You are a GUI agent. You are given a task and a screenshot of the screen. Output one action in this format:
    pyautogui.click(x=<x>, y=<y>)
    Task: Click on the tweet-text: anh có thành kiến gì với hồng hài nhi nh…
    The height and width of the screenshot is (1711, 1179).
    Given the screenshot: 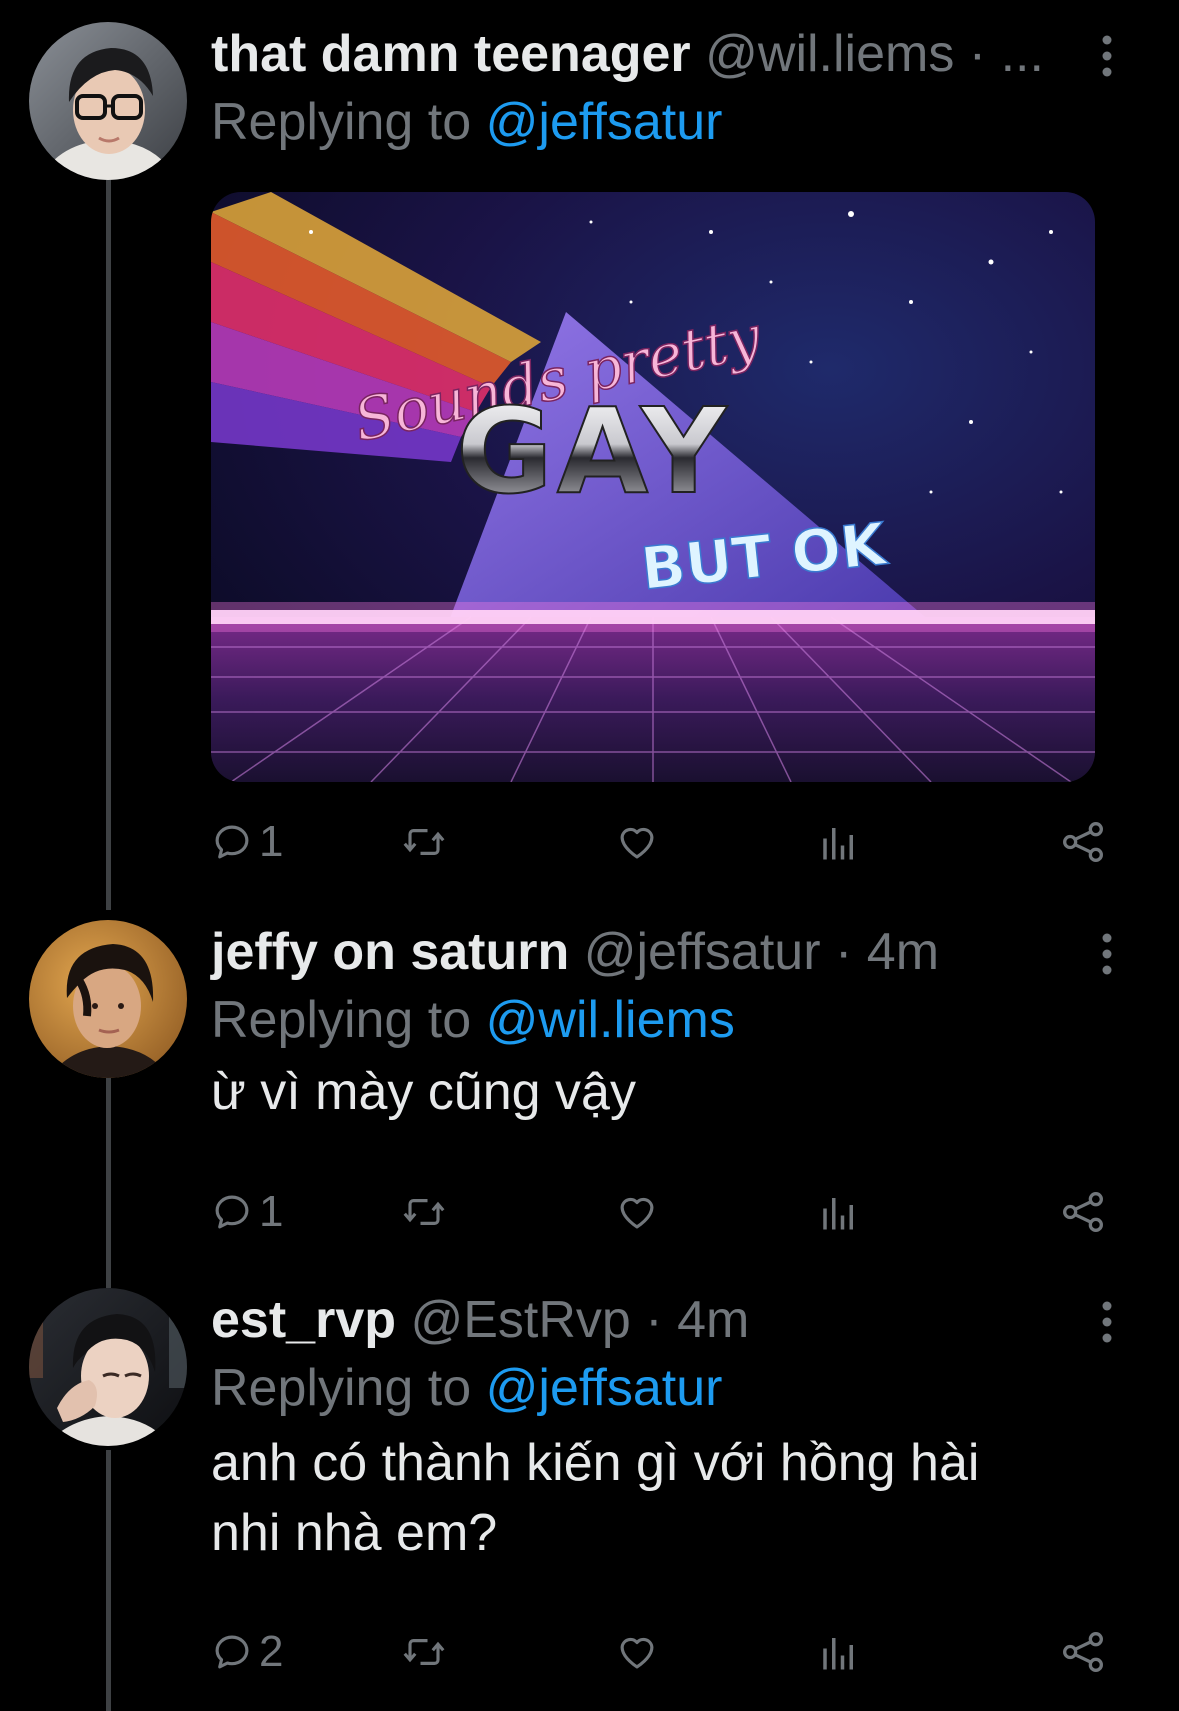 What is the action you would take?
    pyautogui.click(x=595, y=1498)
    